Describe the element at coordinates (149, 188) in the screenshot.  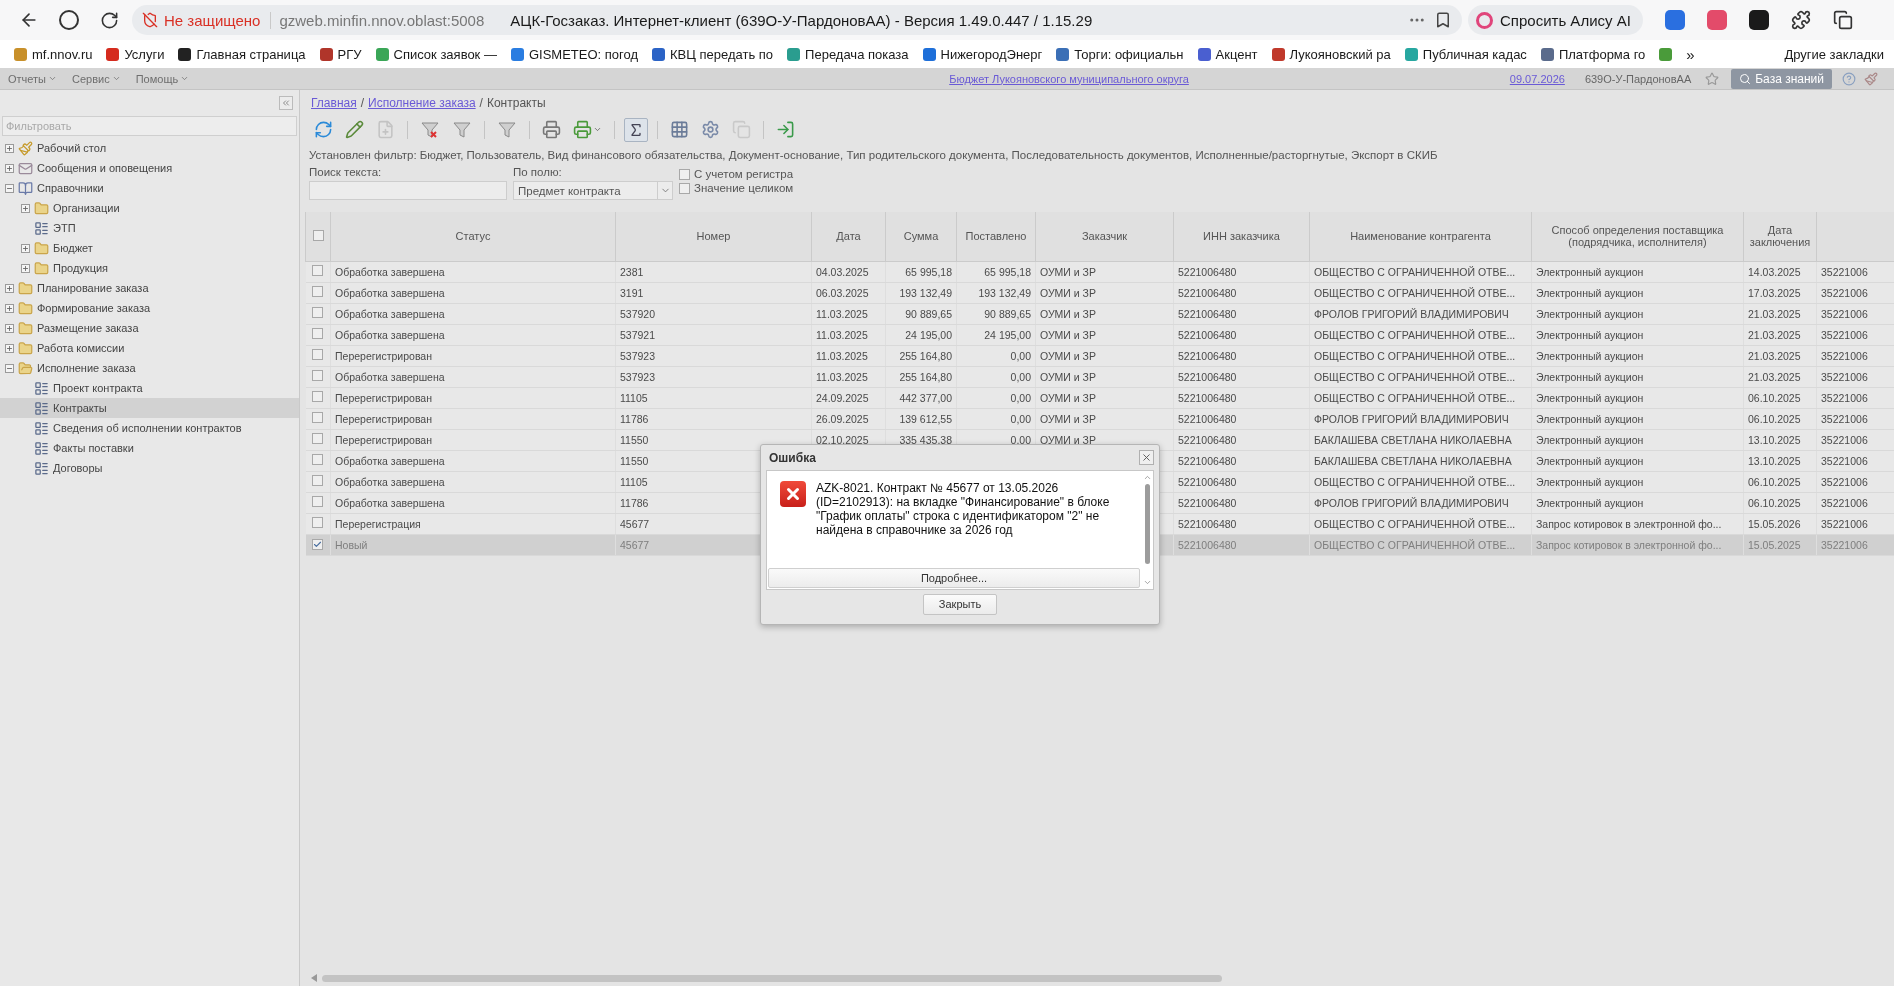
I see `tree-item: Справочники` at that location.